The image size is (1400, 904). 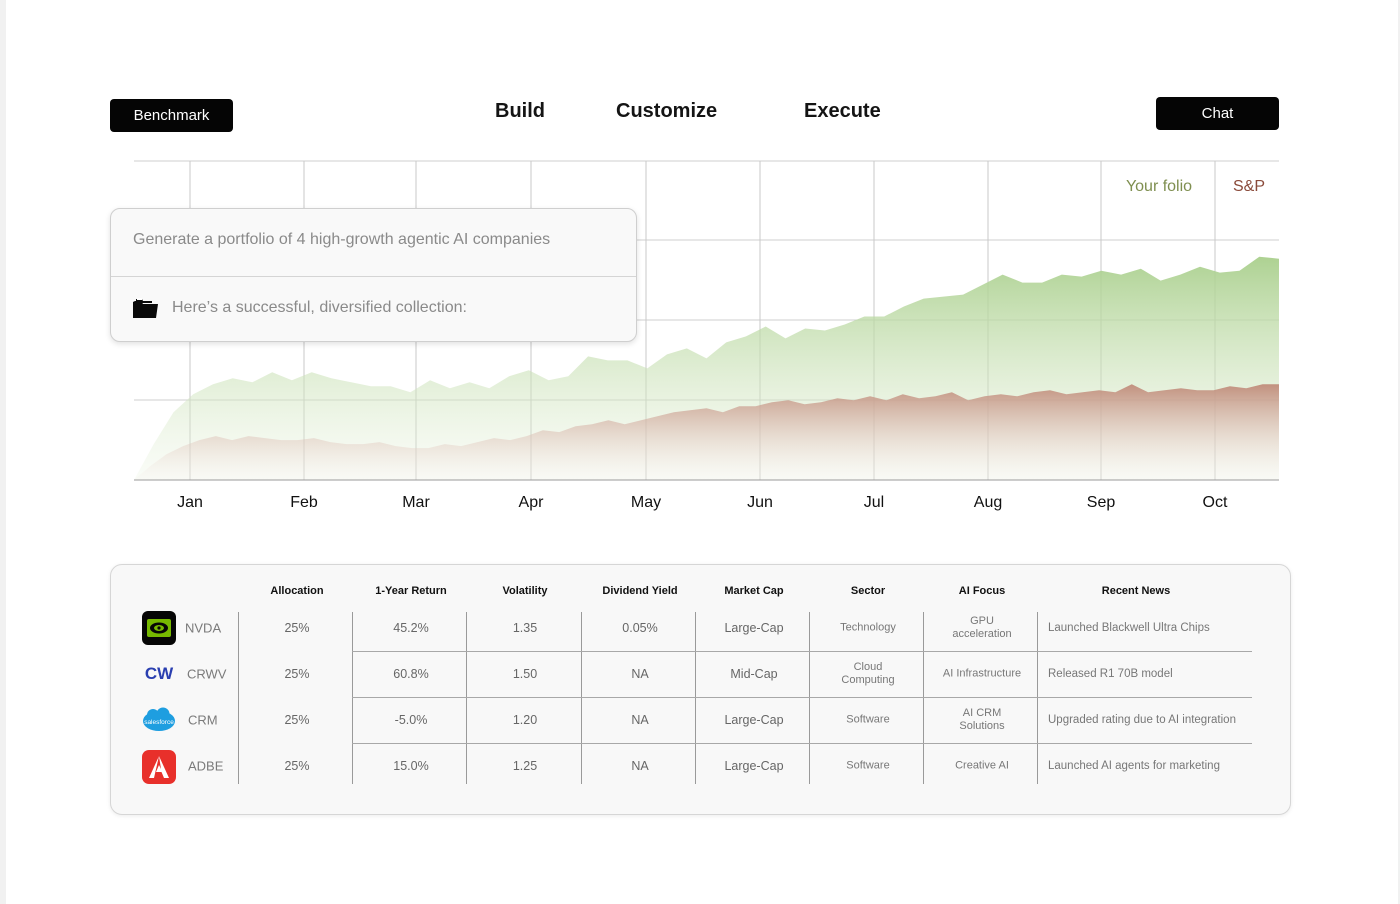 I want to click on prompt-divider, so click(x=373, y=276).